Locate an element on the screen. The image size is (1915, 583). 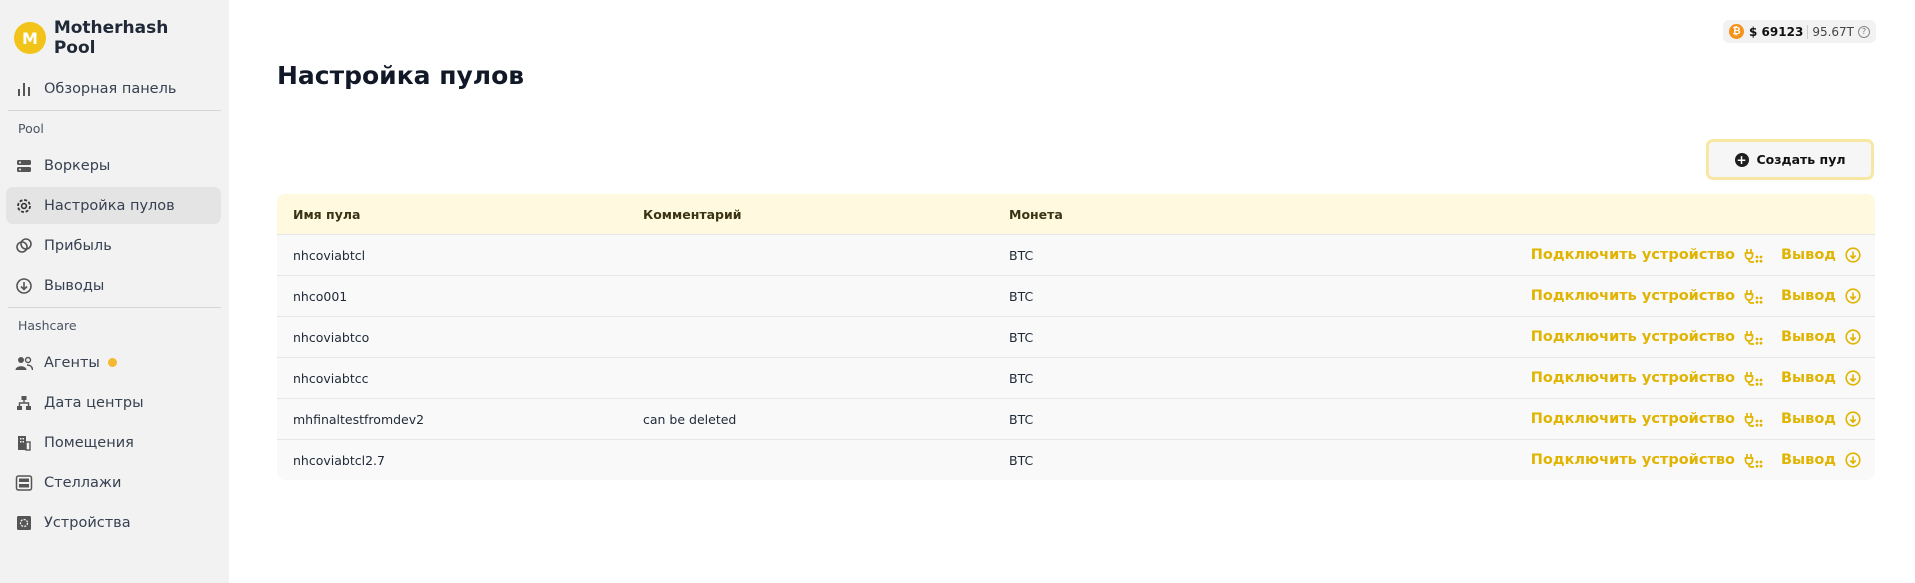
sidebar-item-datacenters: Дата центры is located at coordinates (113, 402).